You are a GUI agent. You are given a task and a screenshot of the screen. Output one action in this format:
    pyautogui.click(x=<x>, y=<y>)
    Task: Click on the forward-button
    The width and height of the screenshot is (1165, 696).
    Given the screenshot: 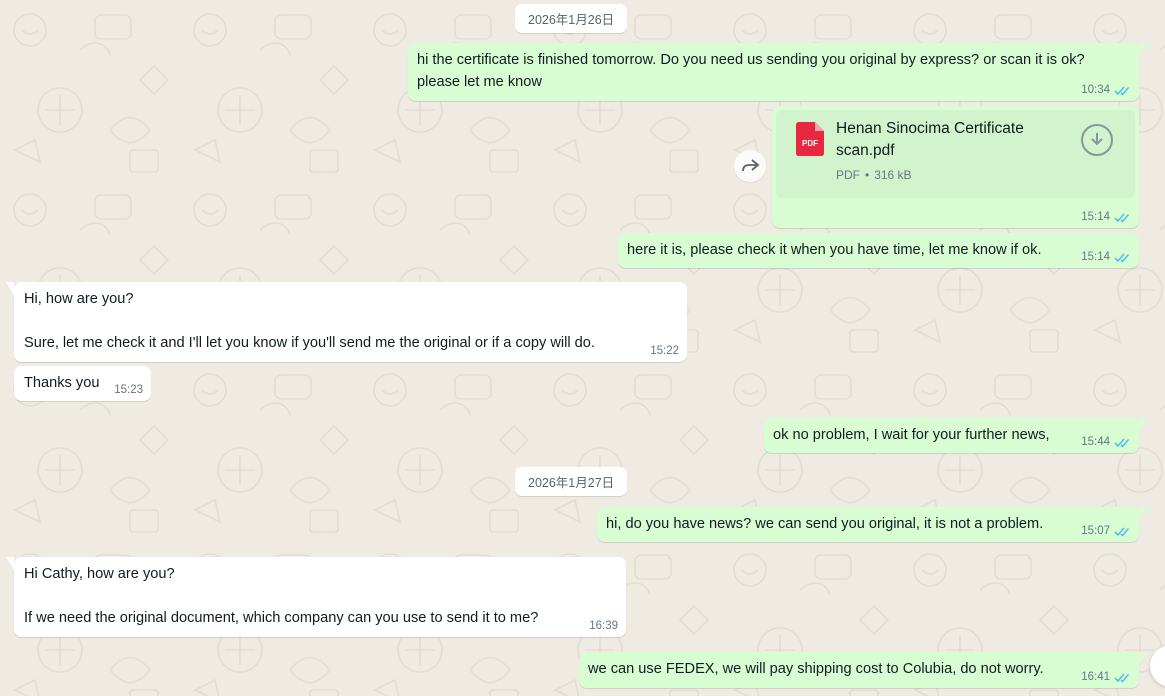 What is the action you would take?
    pyautogui.click(x=750, y=166)
    